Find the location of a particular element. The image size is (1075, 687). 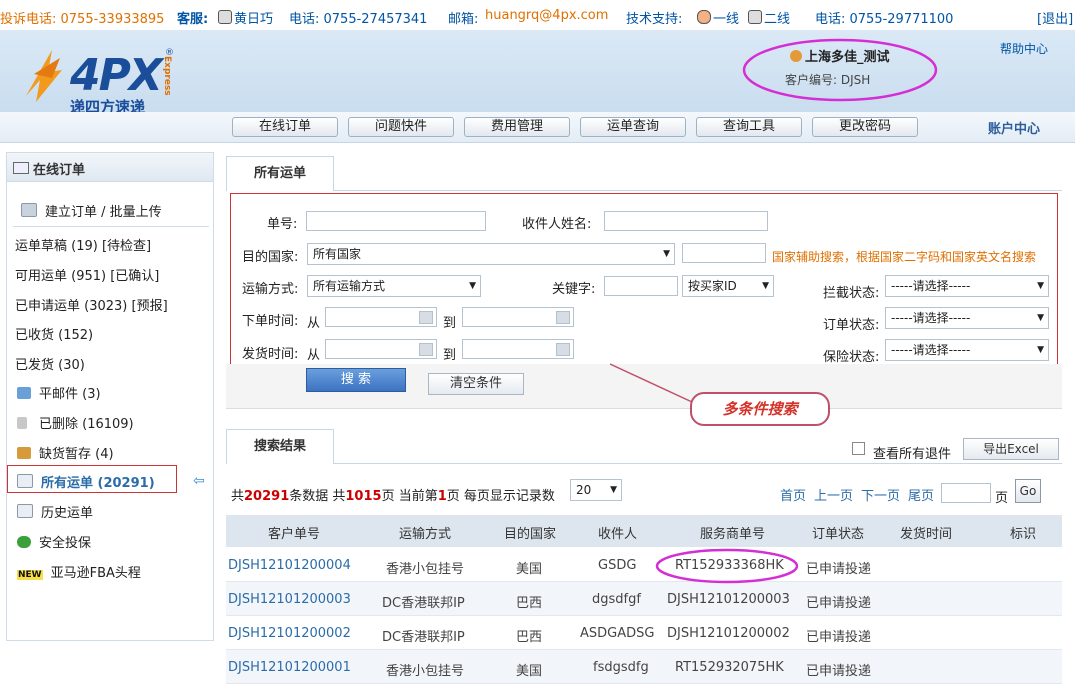

ship-time-to-input is located at coordinates (518, 349).